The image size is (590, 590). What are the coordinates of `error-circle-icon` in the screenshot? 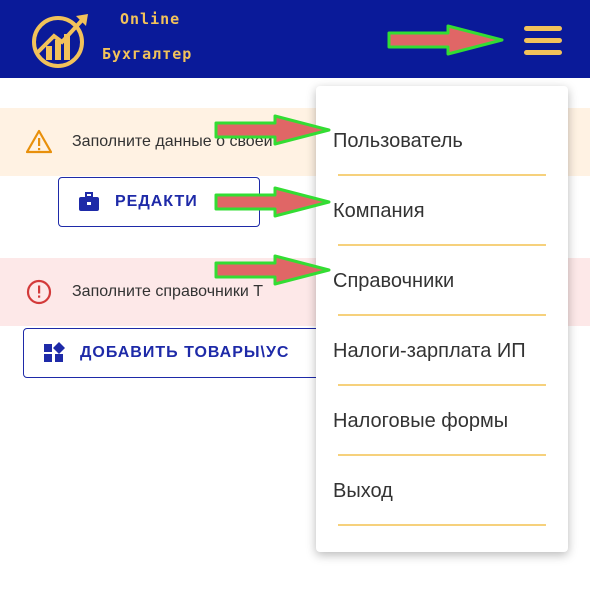 It's located at (39, 292).